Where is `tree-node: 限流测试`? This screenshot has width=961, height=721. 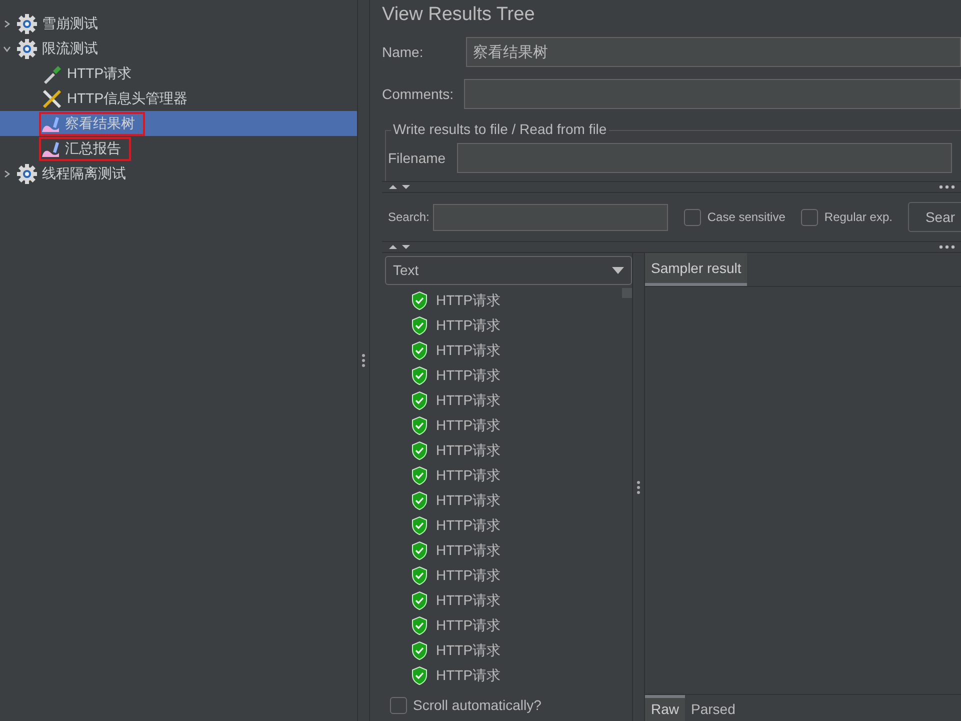 tree-node: 限流测试 is located at coordinates (61, 48).